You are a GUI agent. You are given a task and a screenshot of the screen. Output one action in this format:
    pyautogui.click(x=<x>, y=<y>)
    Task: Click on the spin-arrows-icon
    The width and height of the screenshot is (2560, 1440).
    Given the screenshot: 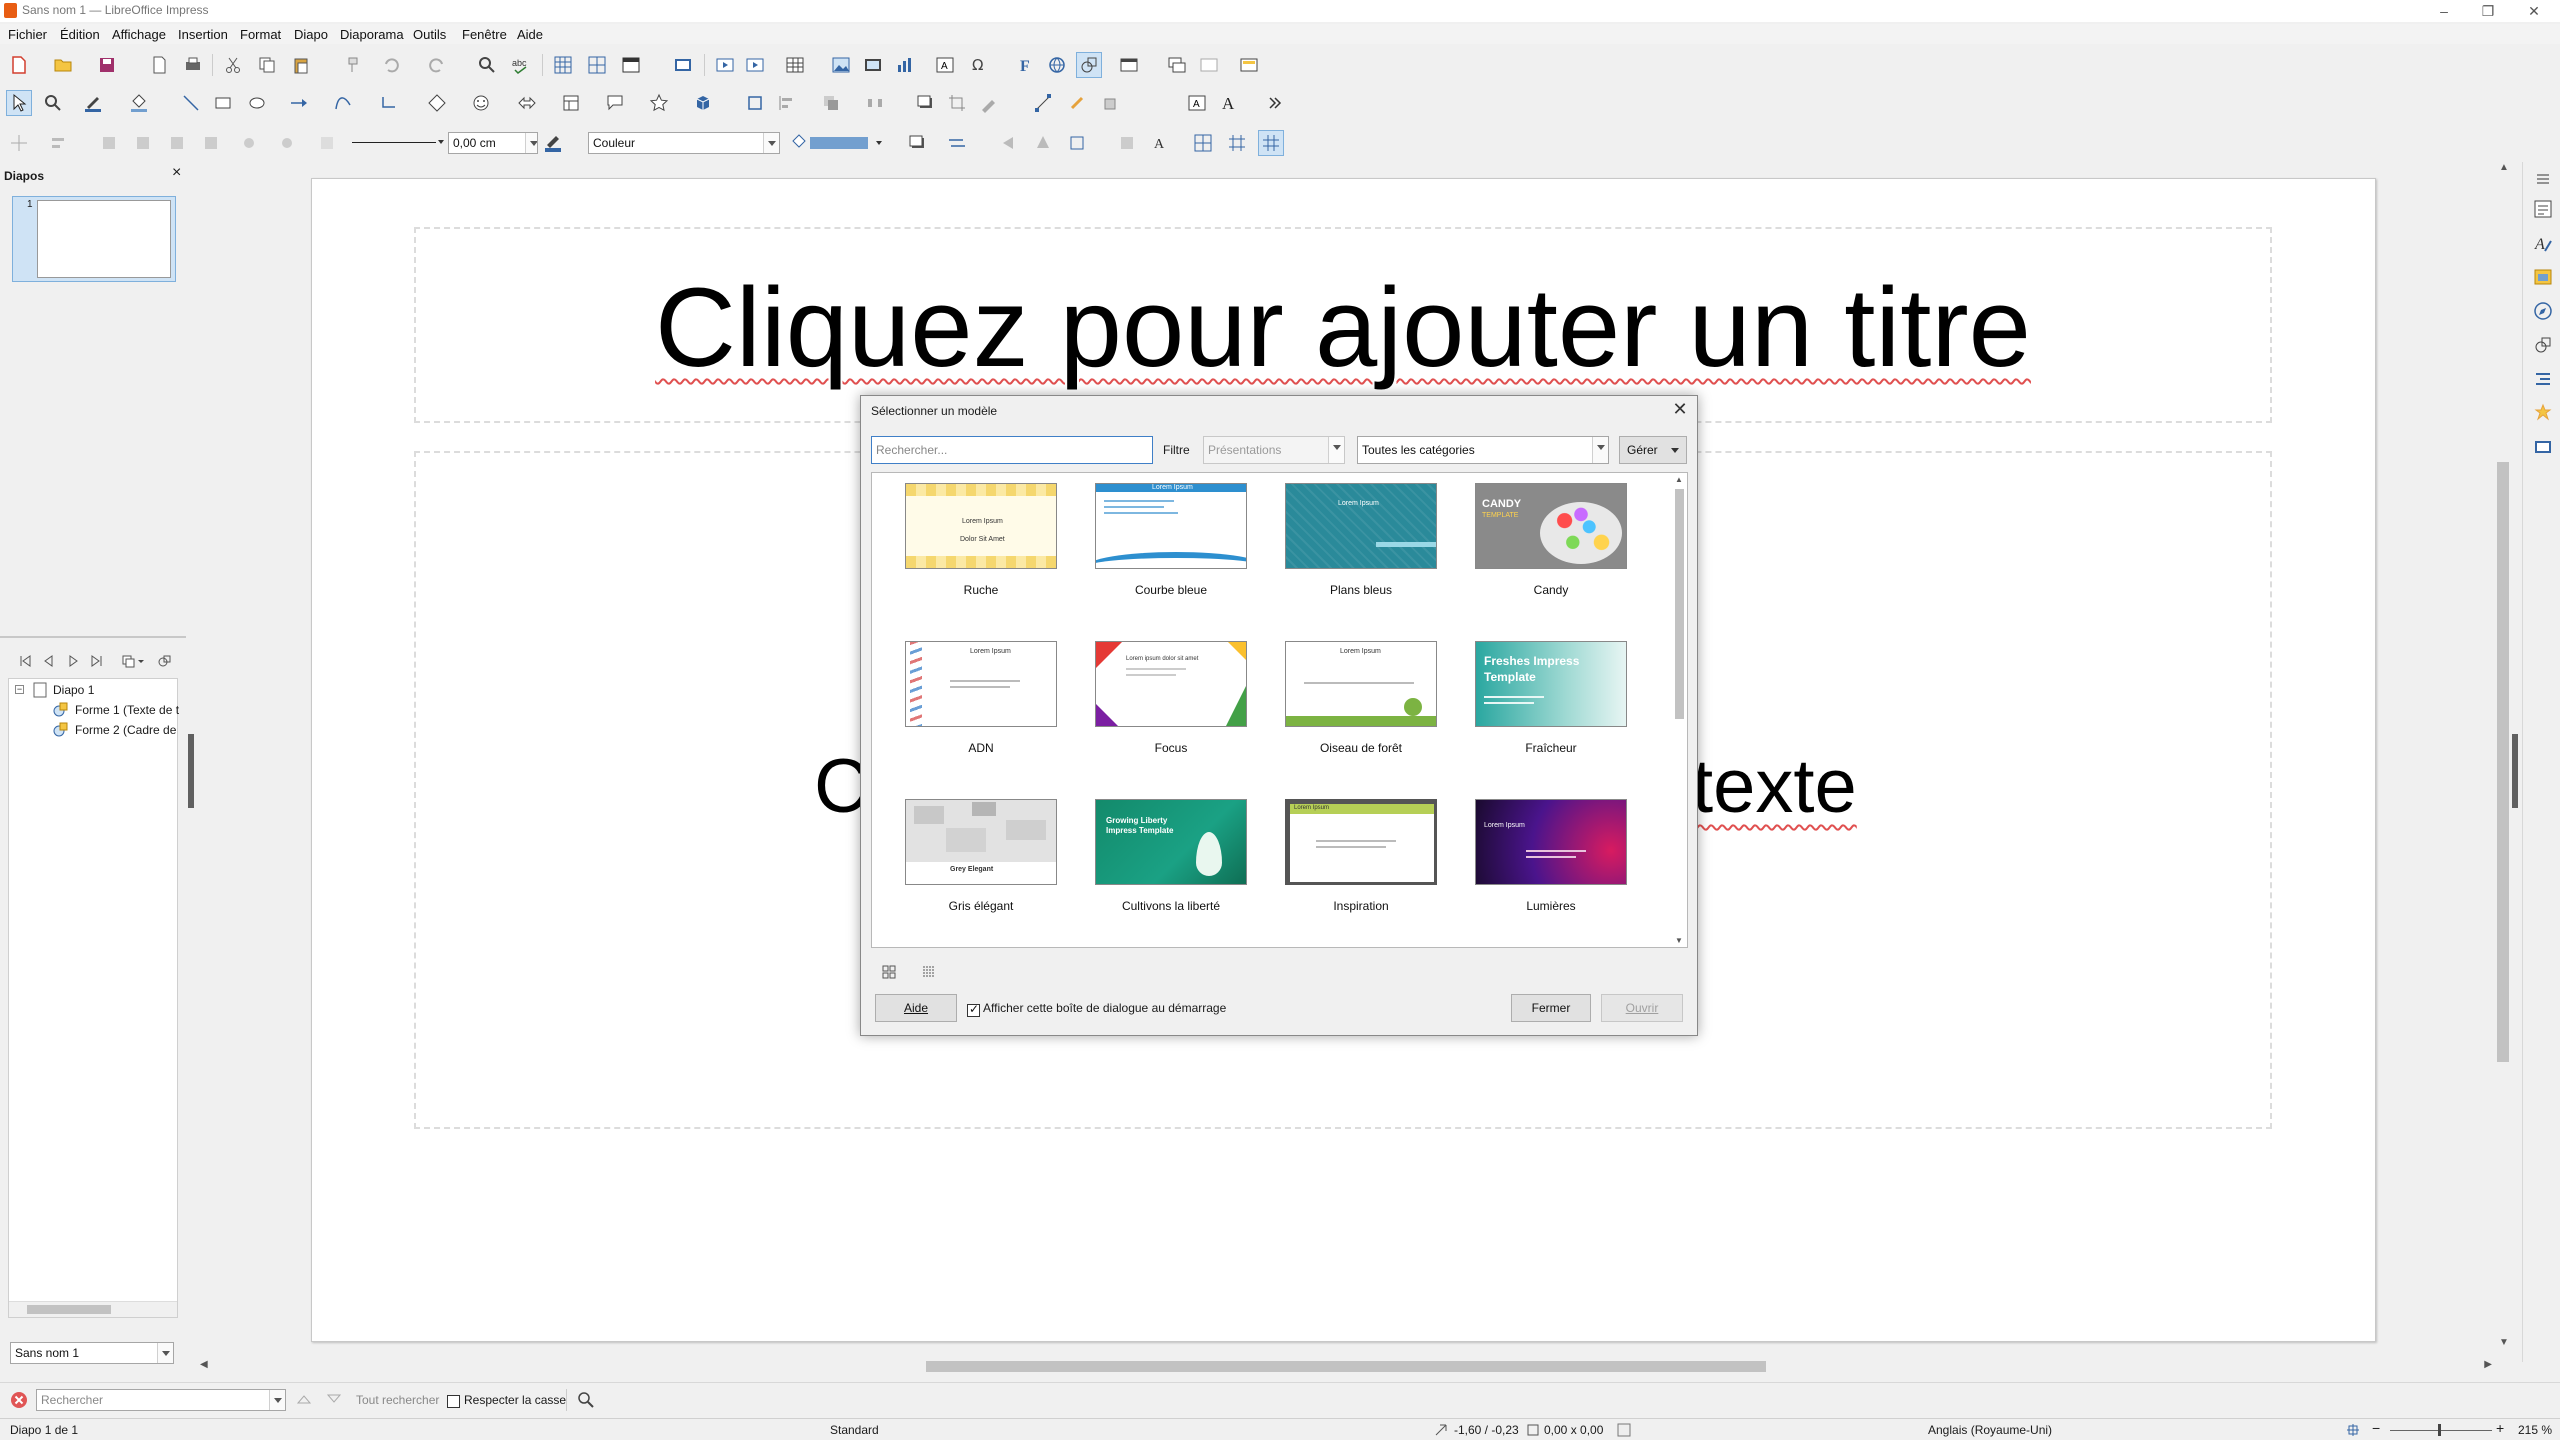 What is the action you would take?
    pyautogui.click(x=531, y=143)
    